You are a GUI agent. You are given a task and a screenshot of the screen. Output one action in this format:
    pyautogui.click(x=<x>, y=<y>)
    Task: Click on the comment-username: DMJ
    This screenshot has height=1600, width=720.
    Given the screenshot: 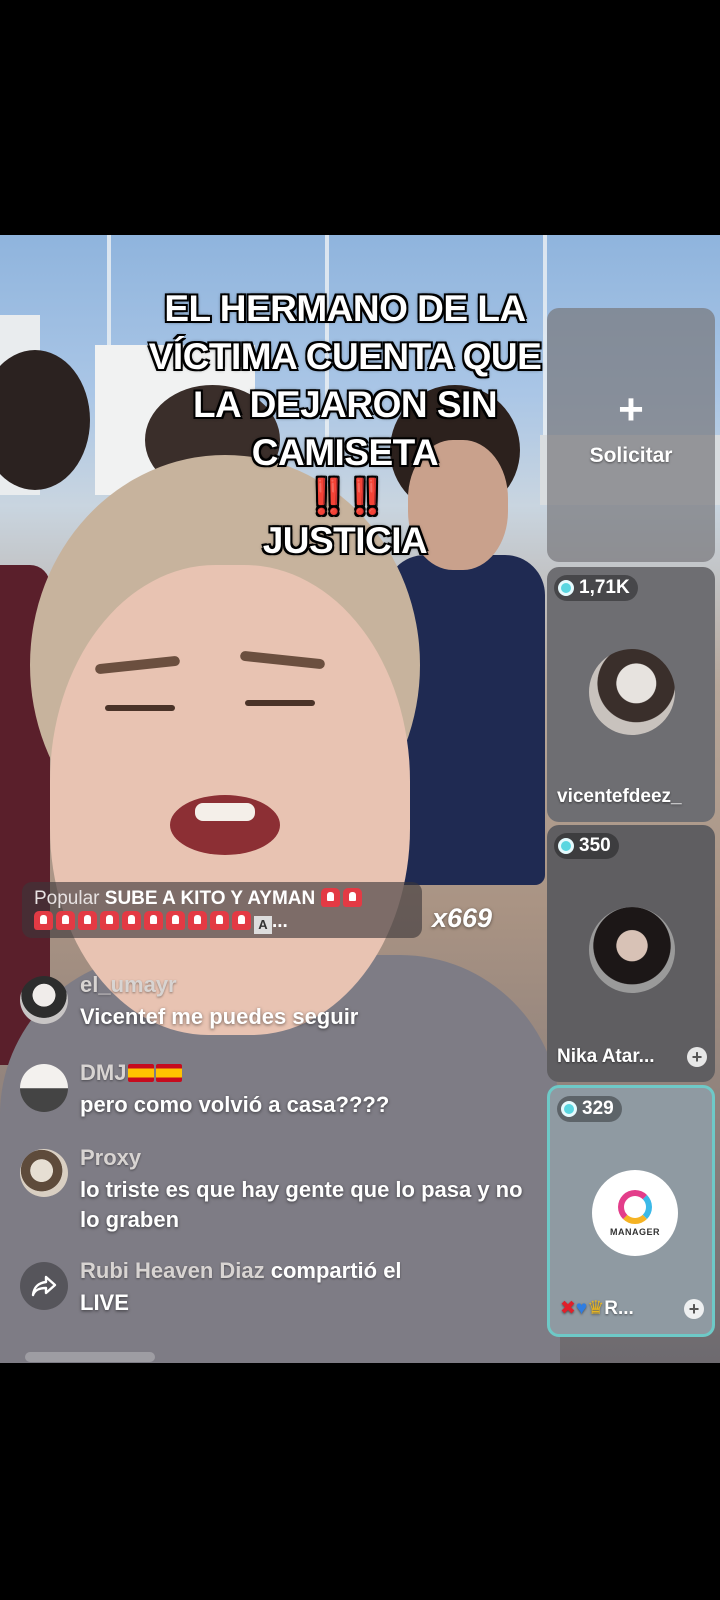 What is the action you would take?
    pyautogui.click(x=103, y=1072)
    